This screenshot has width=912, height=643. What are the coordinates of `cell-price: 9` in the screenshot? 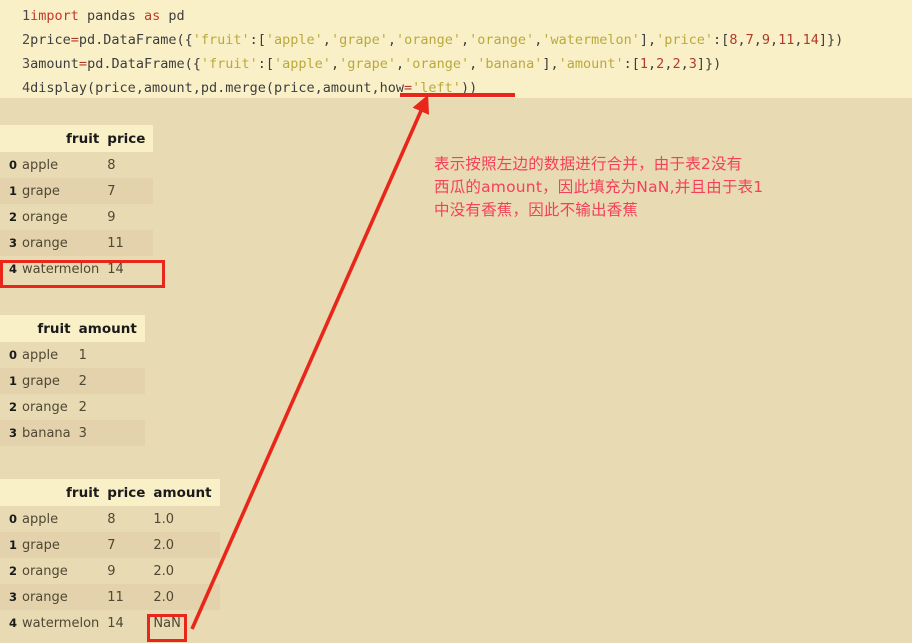 It's located at (111, 571).